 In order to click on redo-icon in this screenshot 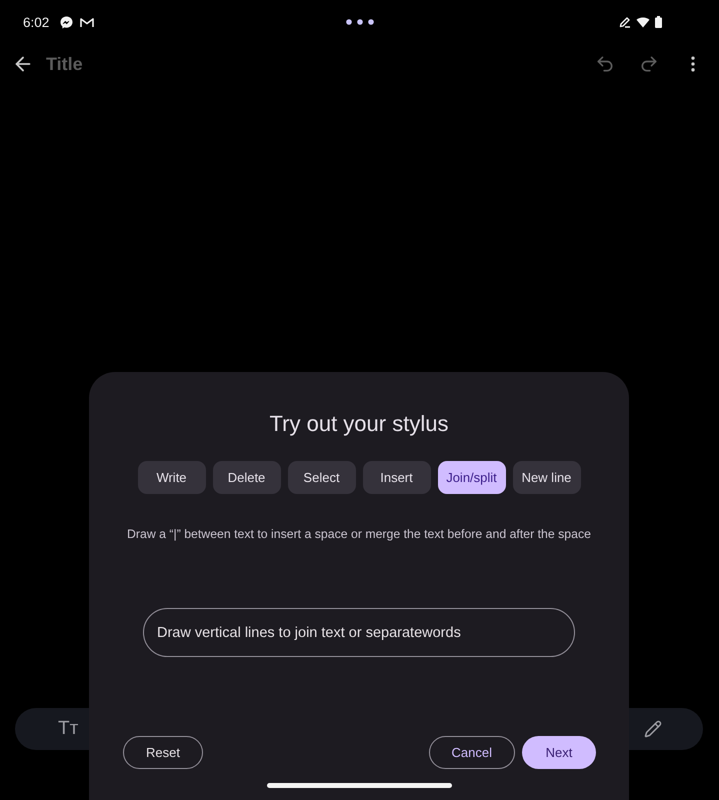, I will do `click(649, 64)`.